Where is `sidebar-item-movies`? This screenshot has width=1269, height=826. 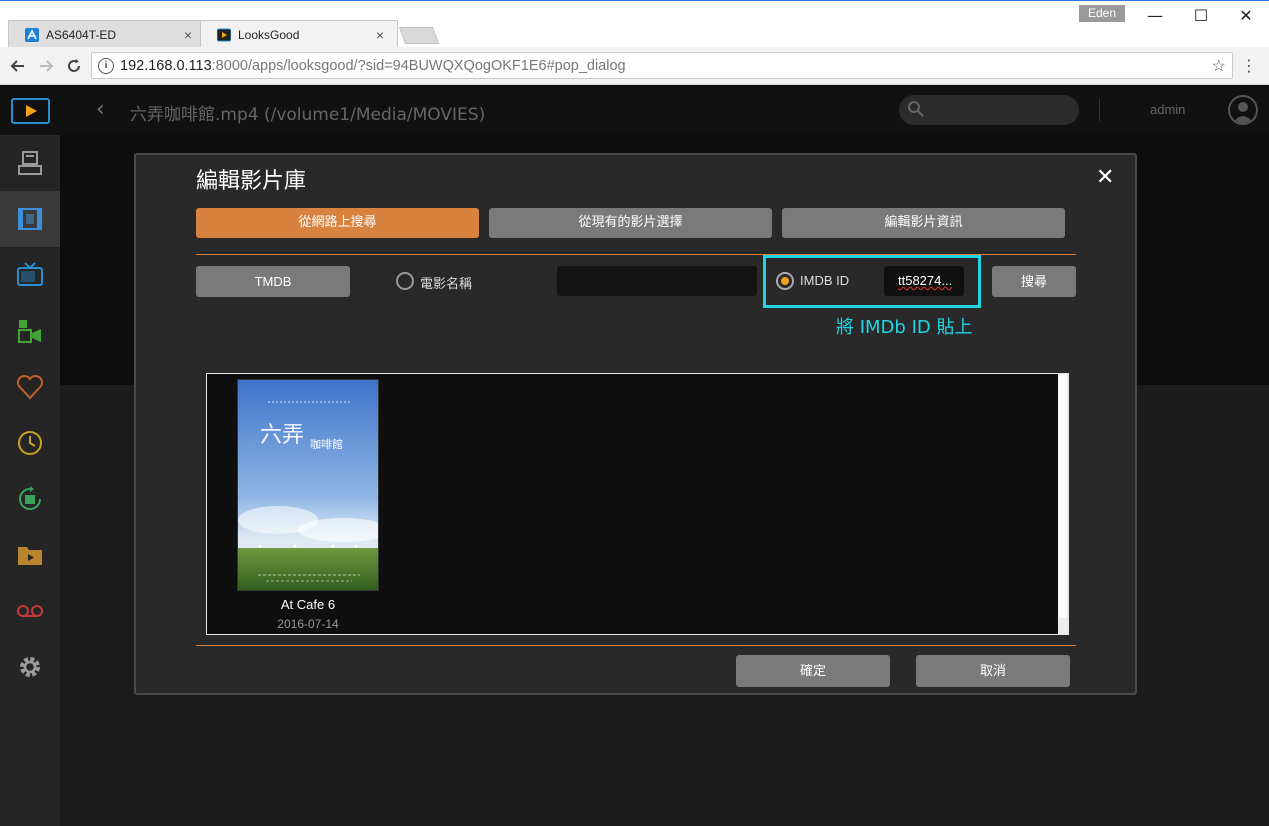
sidebar-item-movies is located at coordinates (30, 219).